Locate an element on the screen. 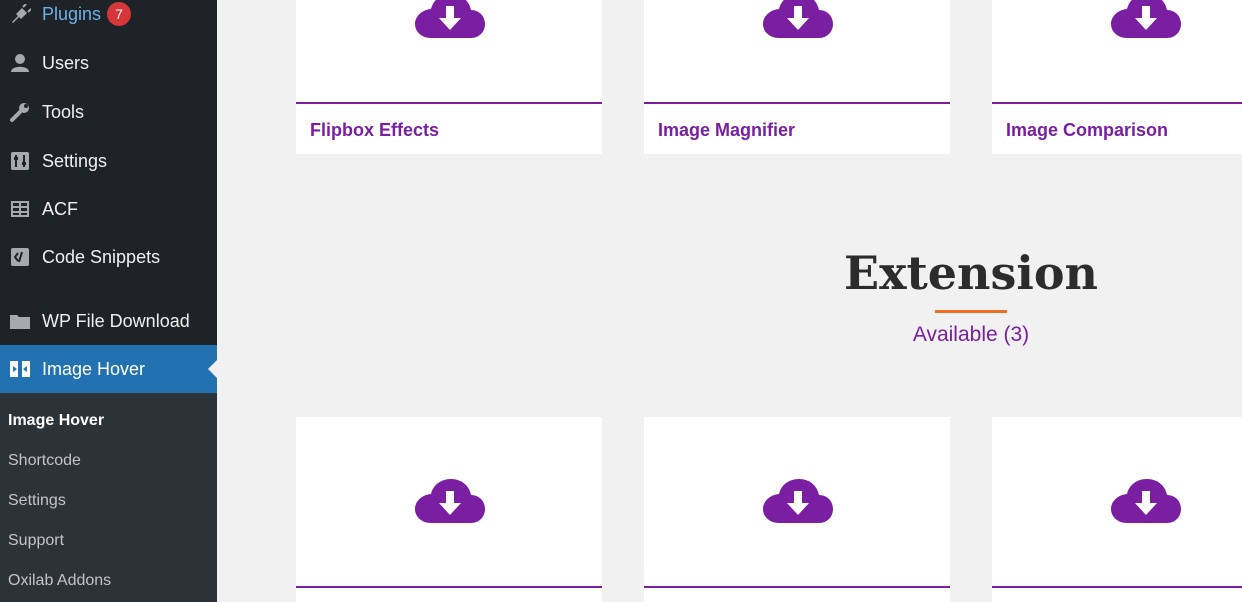  sidebar-item-acf: ACF is located at coordinates (108, 209).